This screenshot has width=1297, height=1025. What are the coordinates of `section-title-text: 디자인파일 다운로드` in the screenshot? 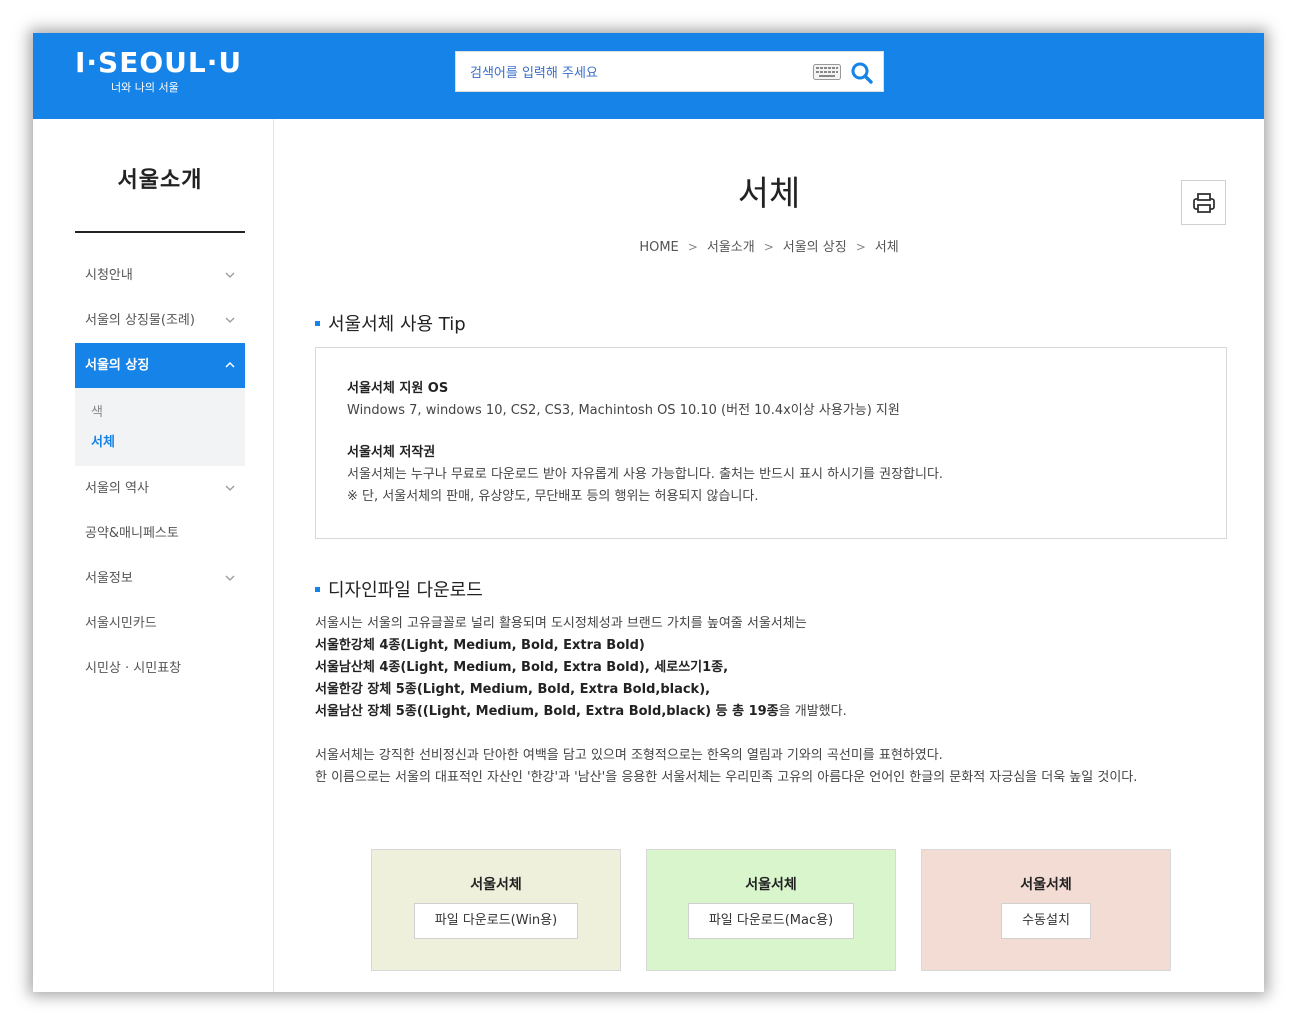 It's located at (405, 590).